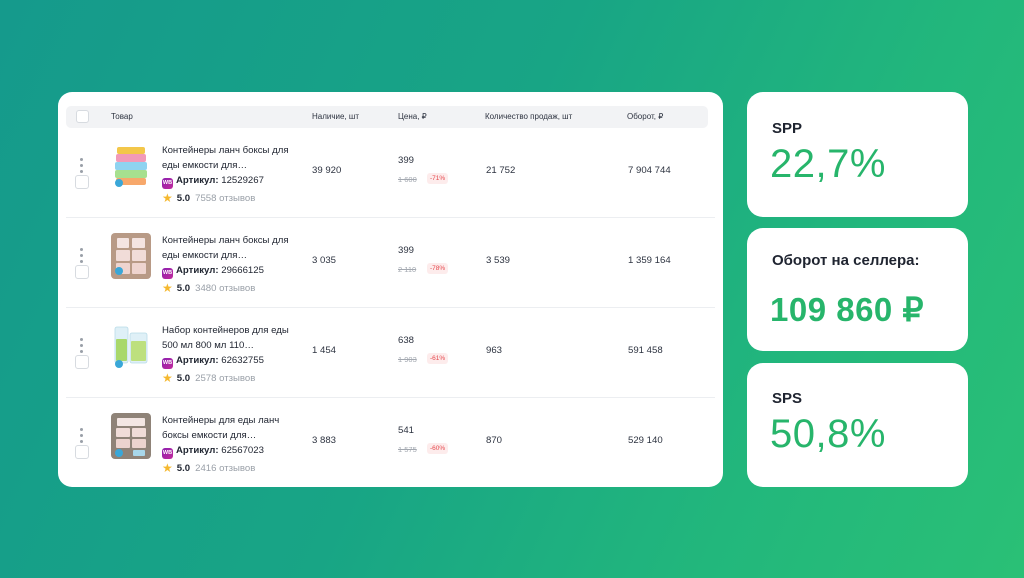 This screenshot has width=1024, height=578. Describe the element at coordinates (406, 430) in the screenshot. I see `price-value: 541` at that location.